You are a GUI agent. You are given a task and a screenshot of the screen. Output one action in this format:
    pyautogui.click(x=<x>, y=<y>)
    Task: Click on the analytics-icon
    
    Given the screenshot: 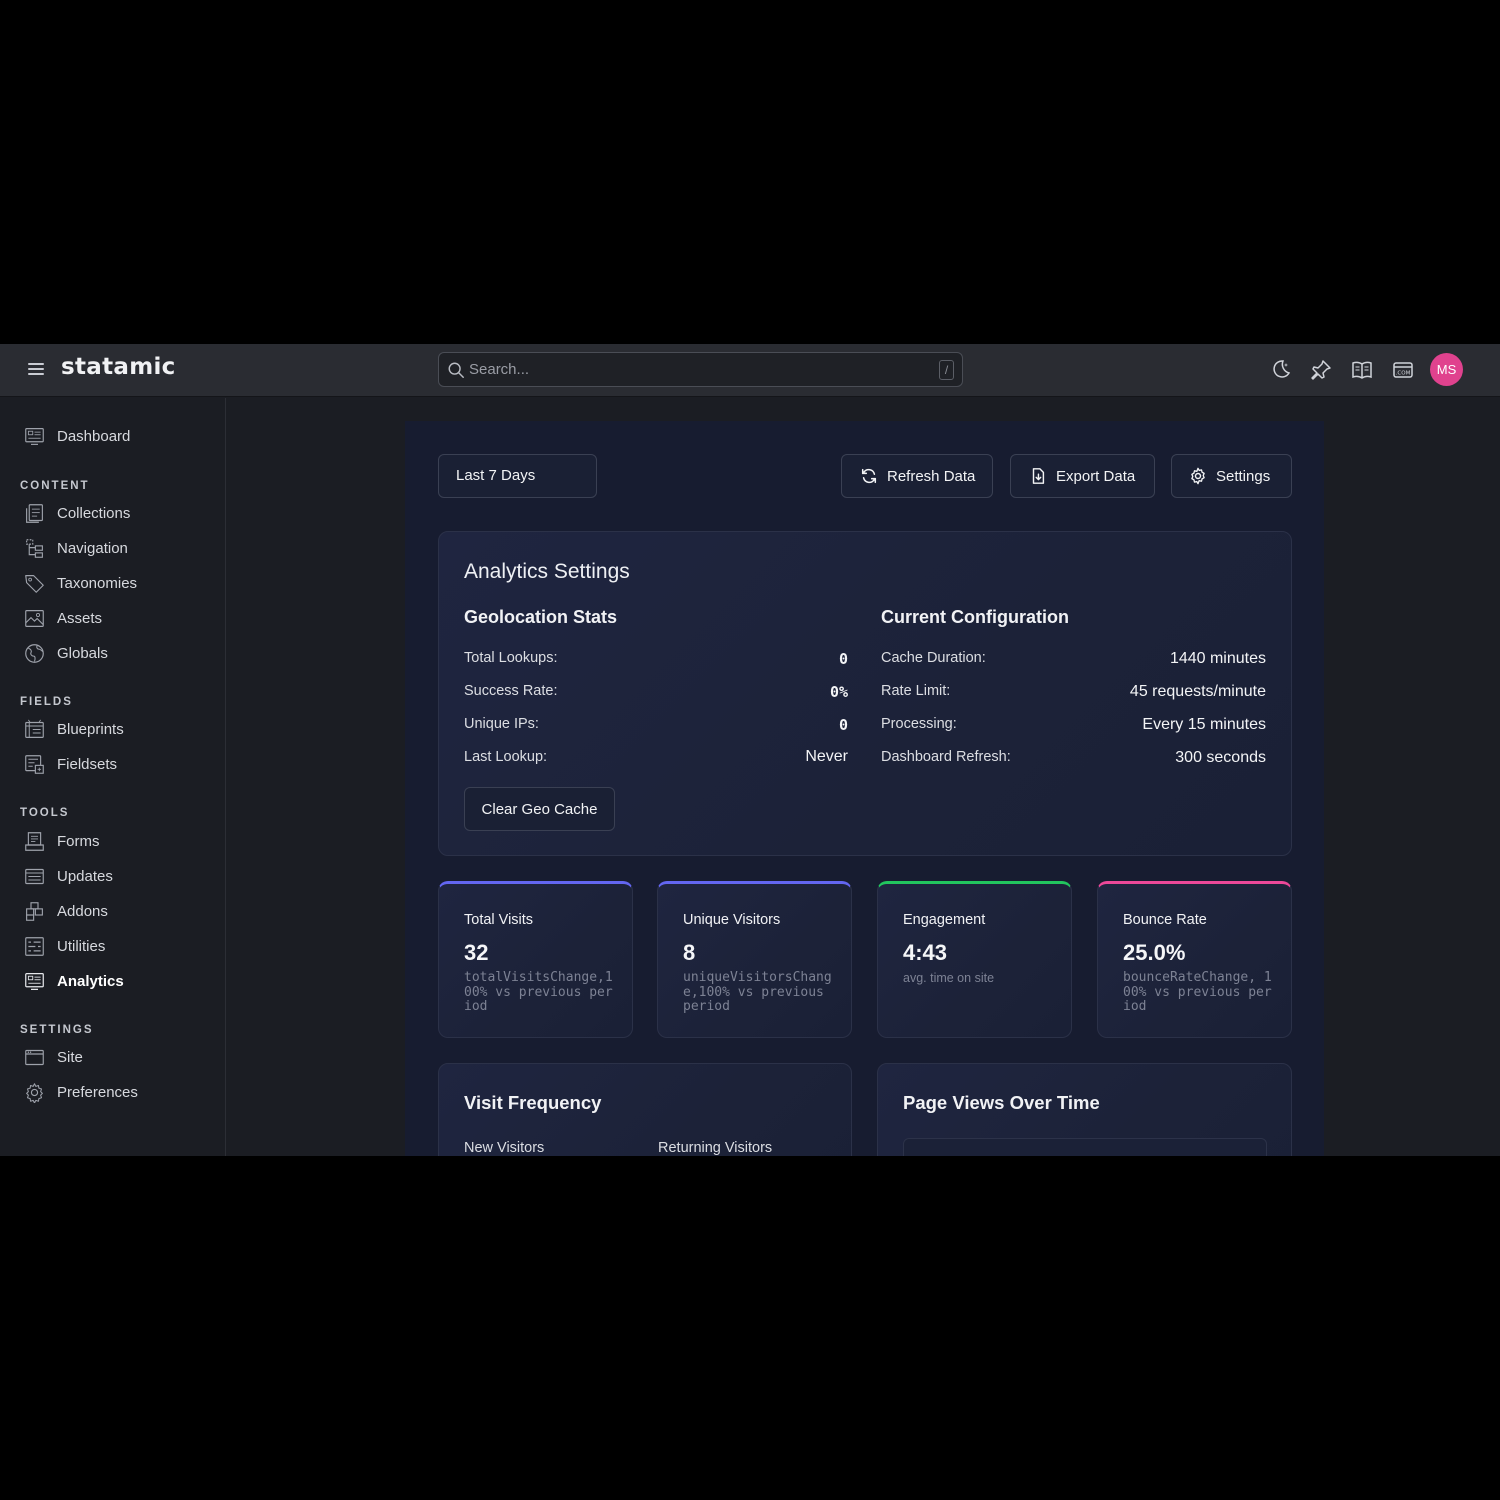 What is the action you would take?
    pyautogui.click(x=34, y=981)
    